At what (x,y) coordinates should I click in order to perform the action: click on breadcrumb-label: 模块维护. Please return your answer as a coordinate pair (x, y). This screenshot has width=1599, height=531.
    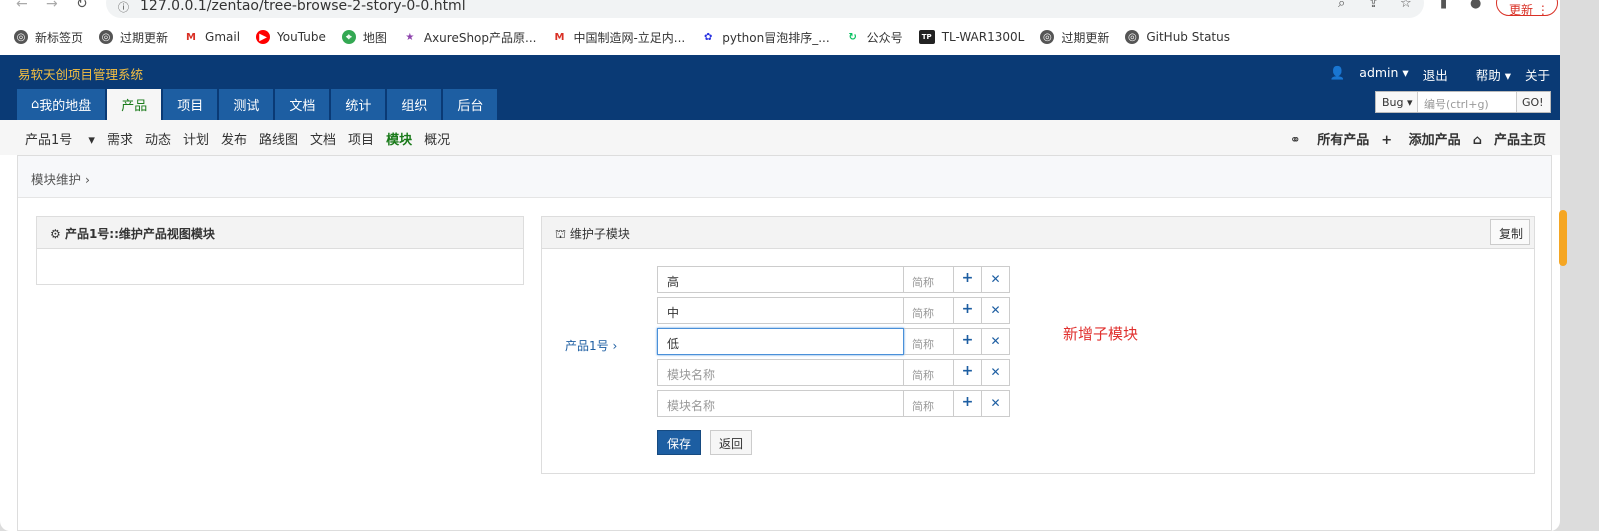
    Looking at the image, I should click on (56, 179).